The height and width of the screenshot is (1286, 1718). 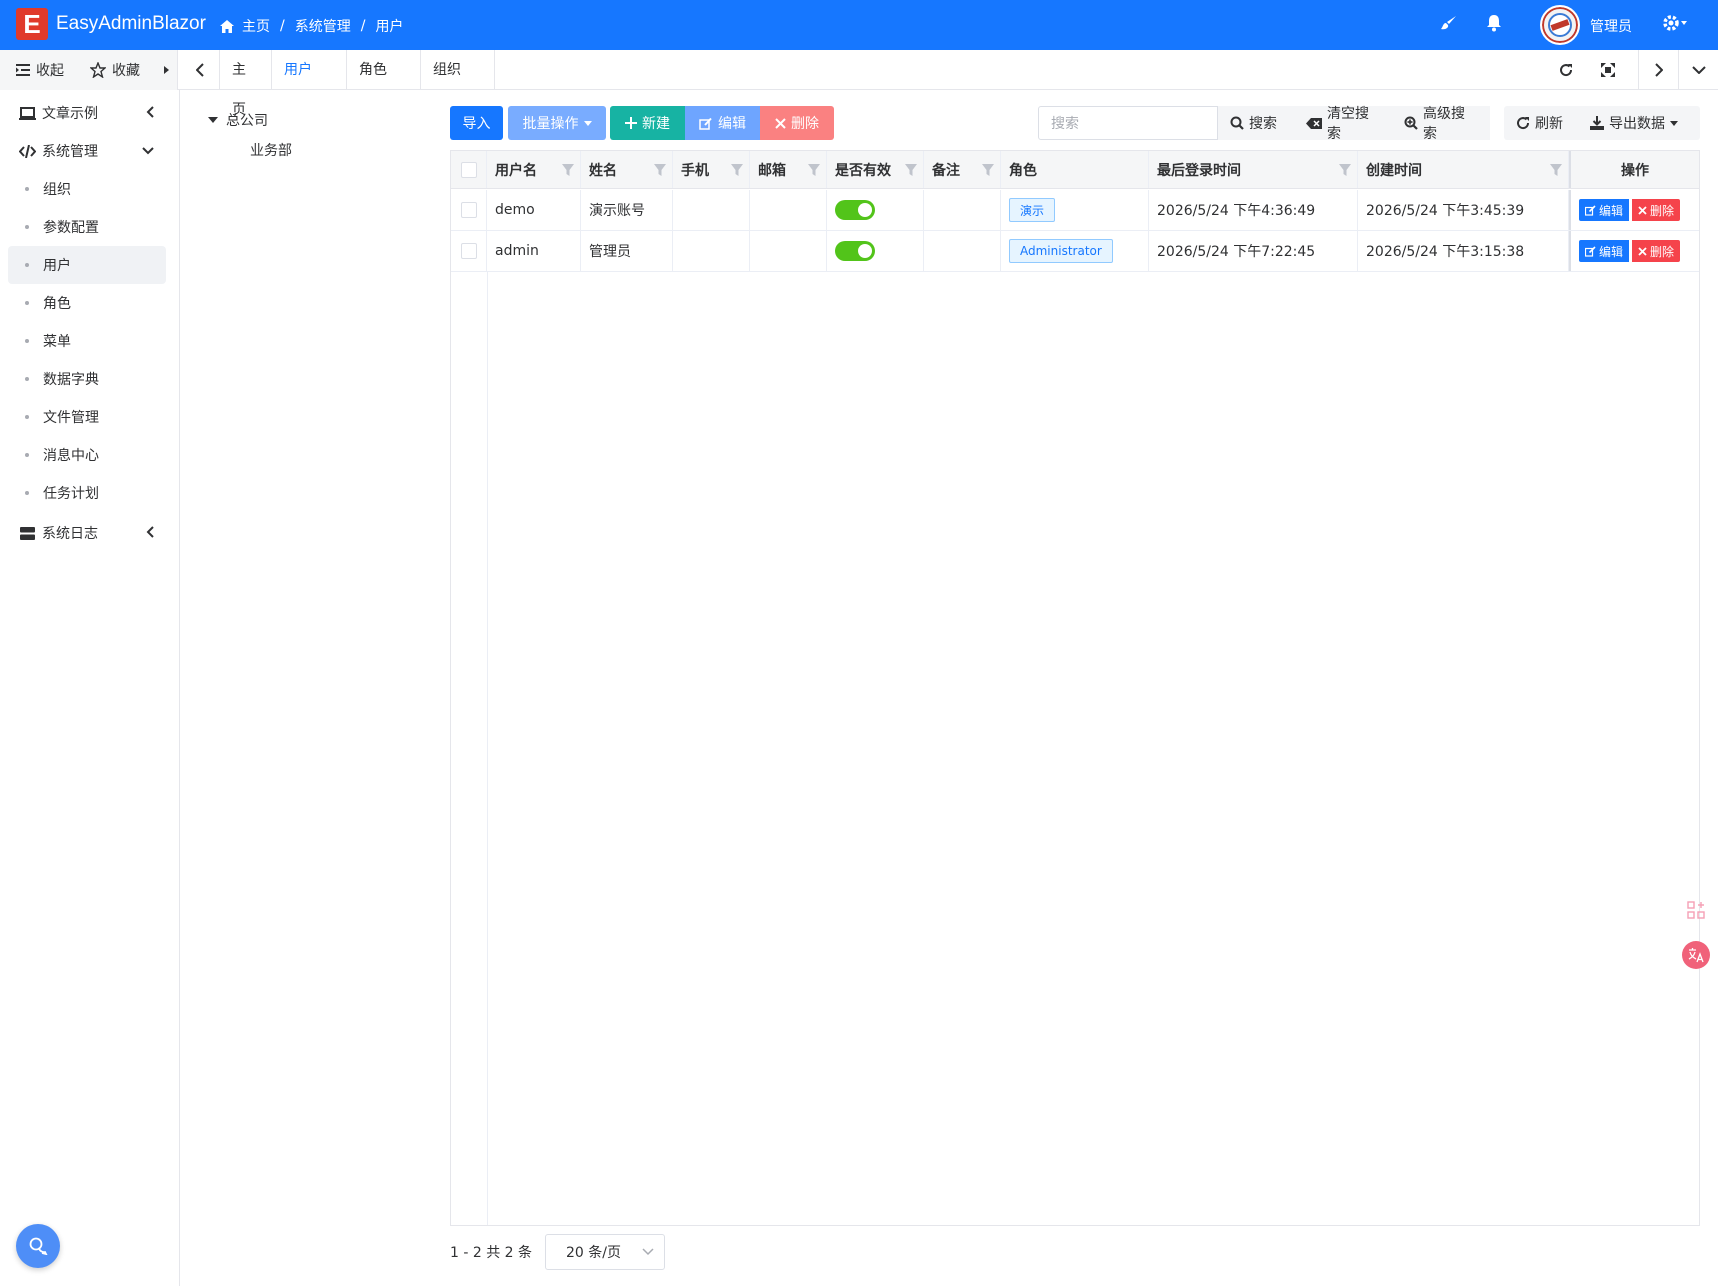 I want to click on search-button: 搜索, so click(x=1256, y=123).